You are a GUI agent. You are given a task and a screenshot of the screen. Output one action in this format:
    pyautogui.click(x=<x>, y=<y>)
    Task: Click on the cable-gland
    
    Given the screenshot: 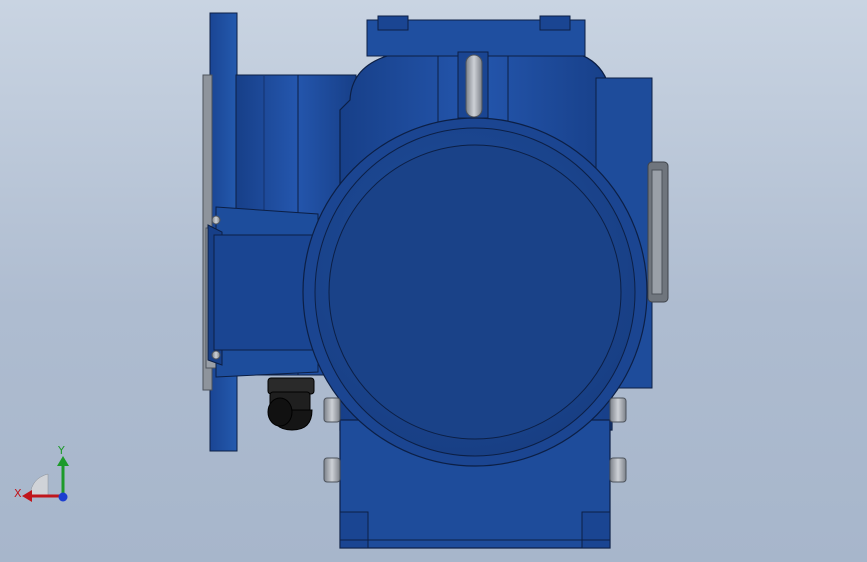 What is the action you would take?
    pyautogui.click(x=291, y=404)
    